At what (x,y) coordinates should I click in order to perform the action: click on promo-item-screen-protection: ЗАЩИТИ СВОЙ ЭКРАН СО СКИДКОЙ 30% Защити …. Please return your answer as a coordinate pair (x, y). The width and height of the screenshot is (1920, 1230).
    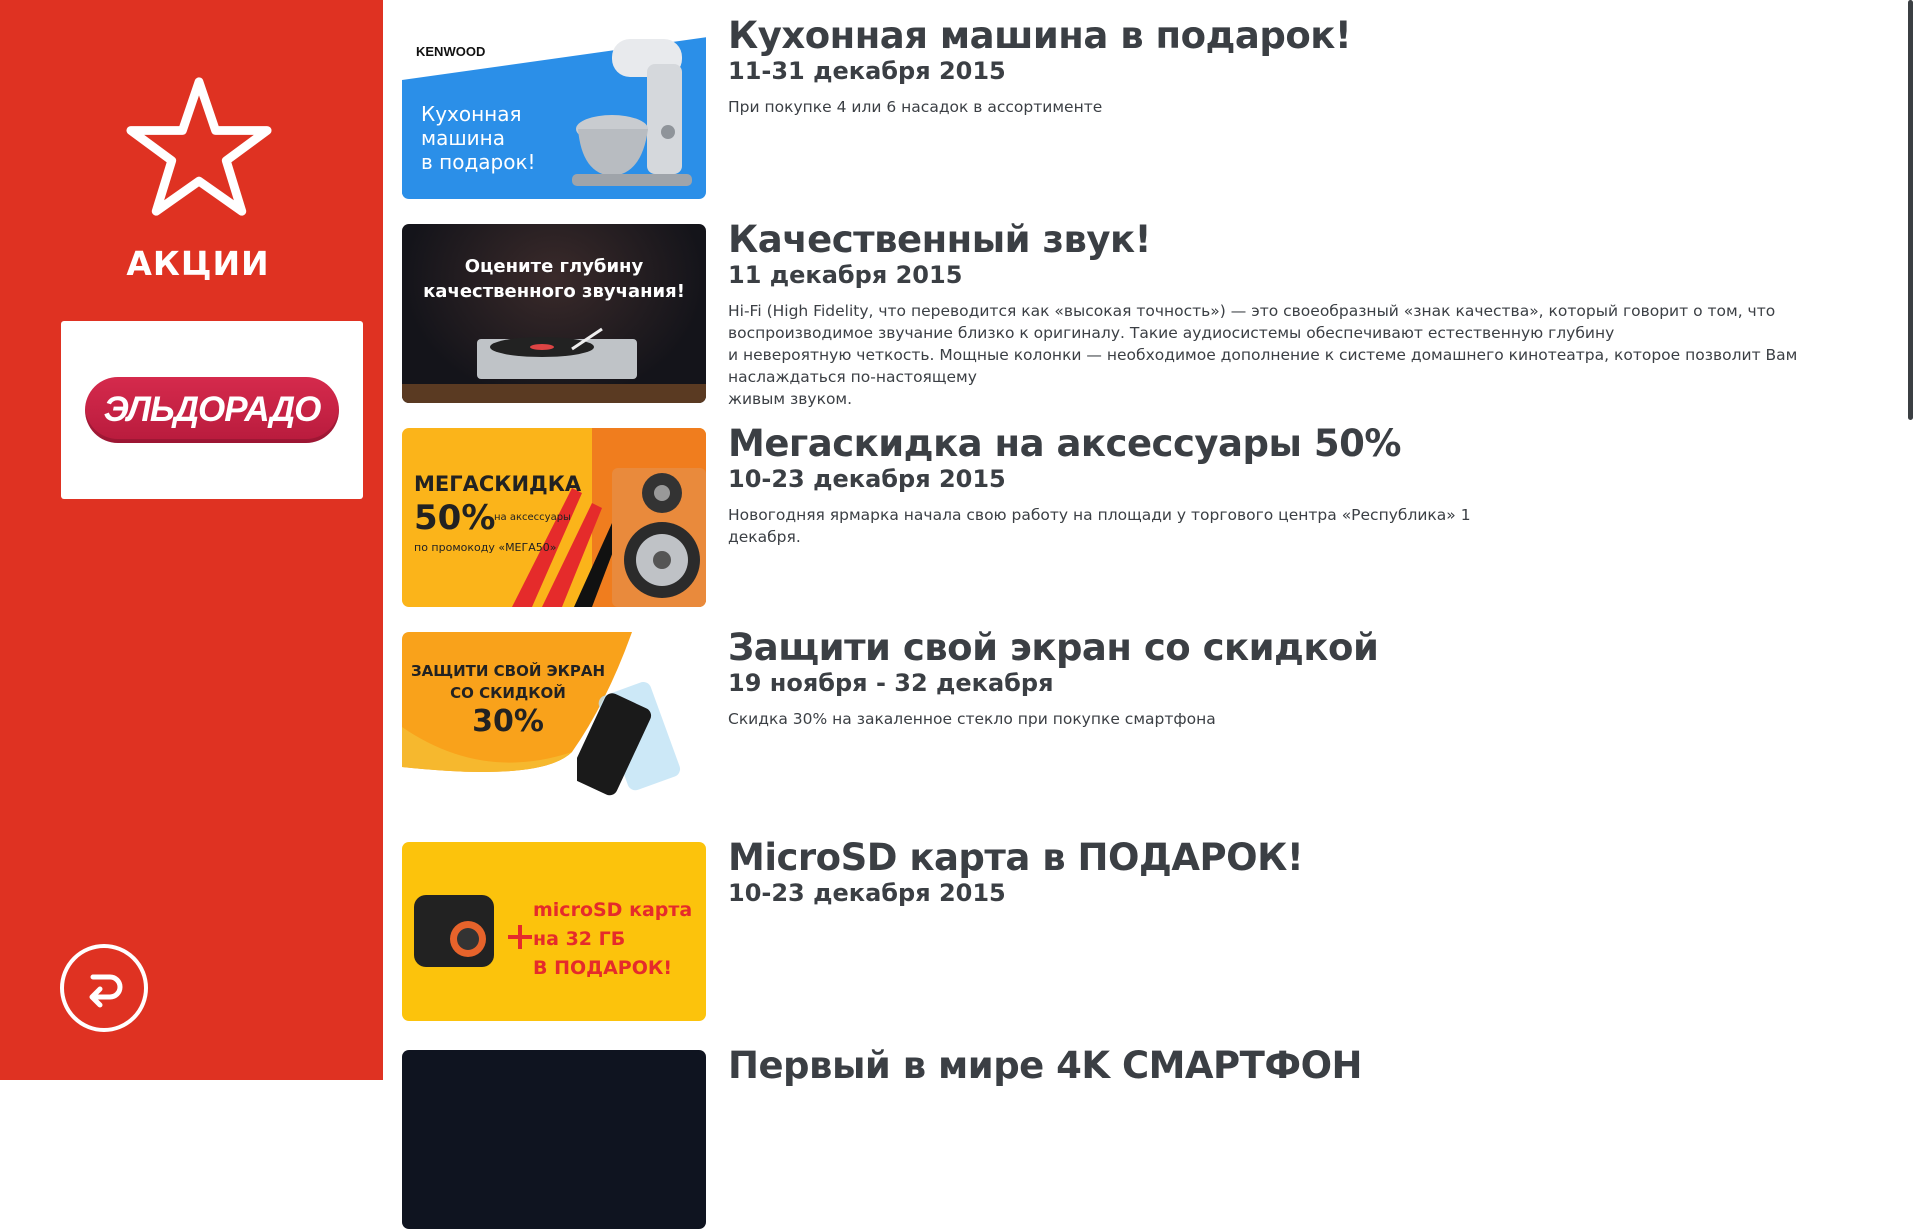
    Looking at the image, I should click on (1147, 719).